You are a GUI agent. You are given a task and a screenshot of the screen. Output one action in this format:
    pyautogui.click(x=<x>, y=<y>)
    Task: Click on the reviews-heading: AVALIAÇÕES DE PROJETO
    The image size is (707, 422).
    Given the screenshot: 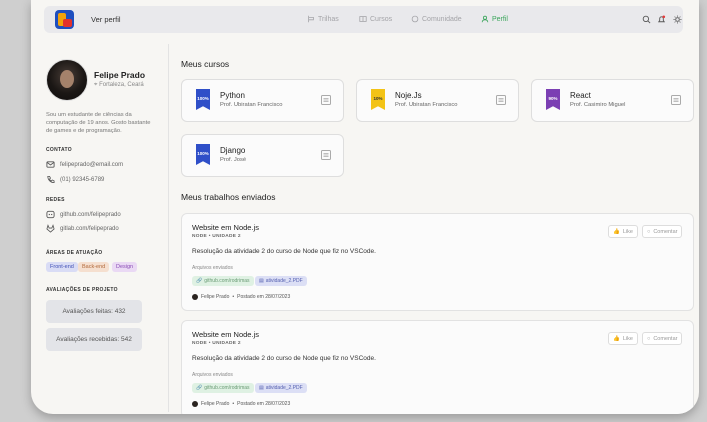 What is the action you would take?
    pyautogui.click(x=82, y=290)
    